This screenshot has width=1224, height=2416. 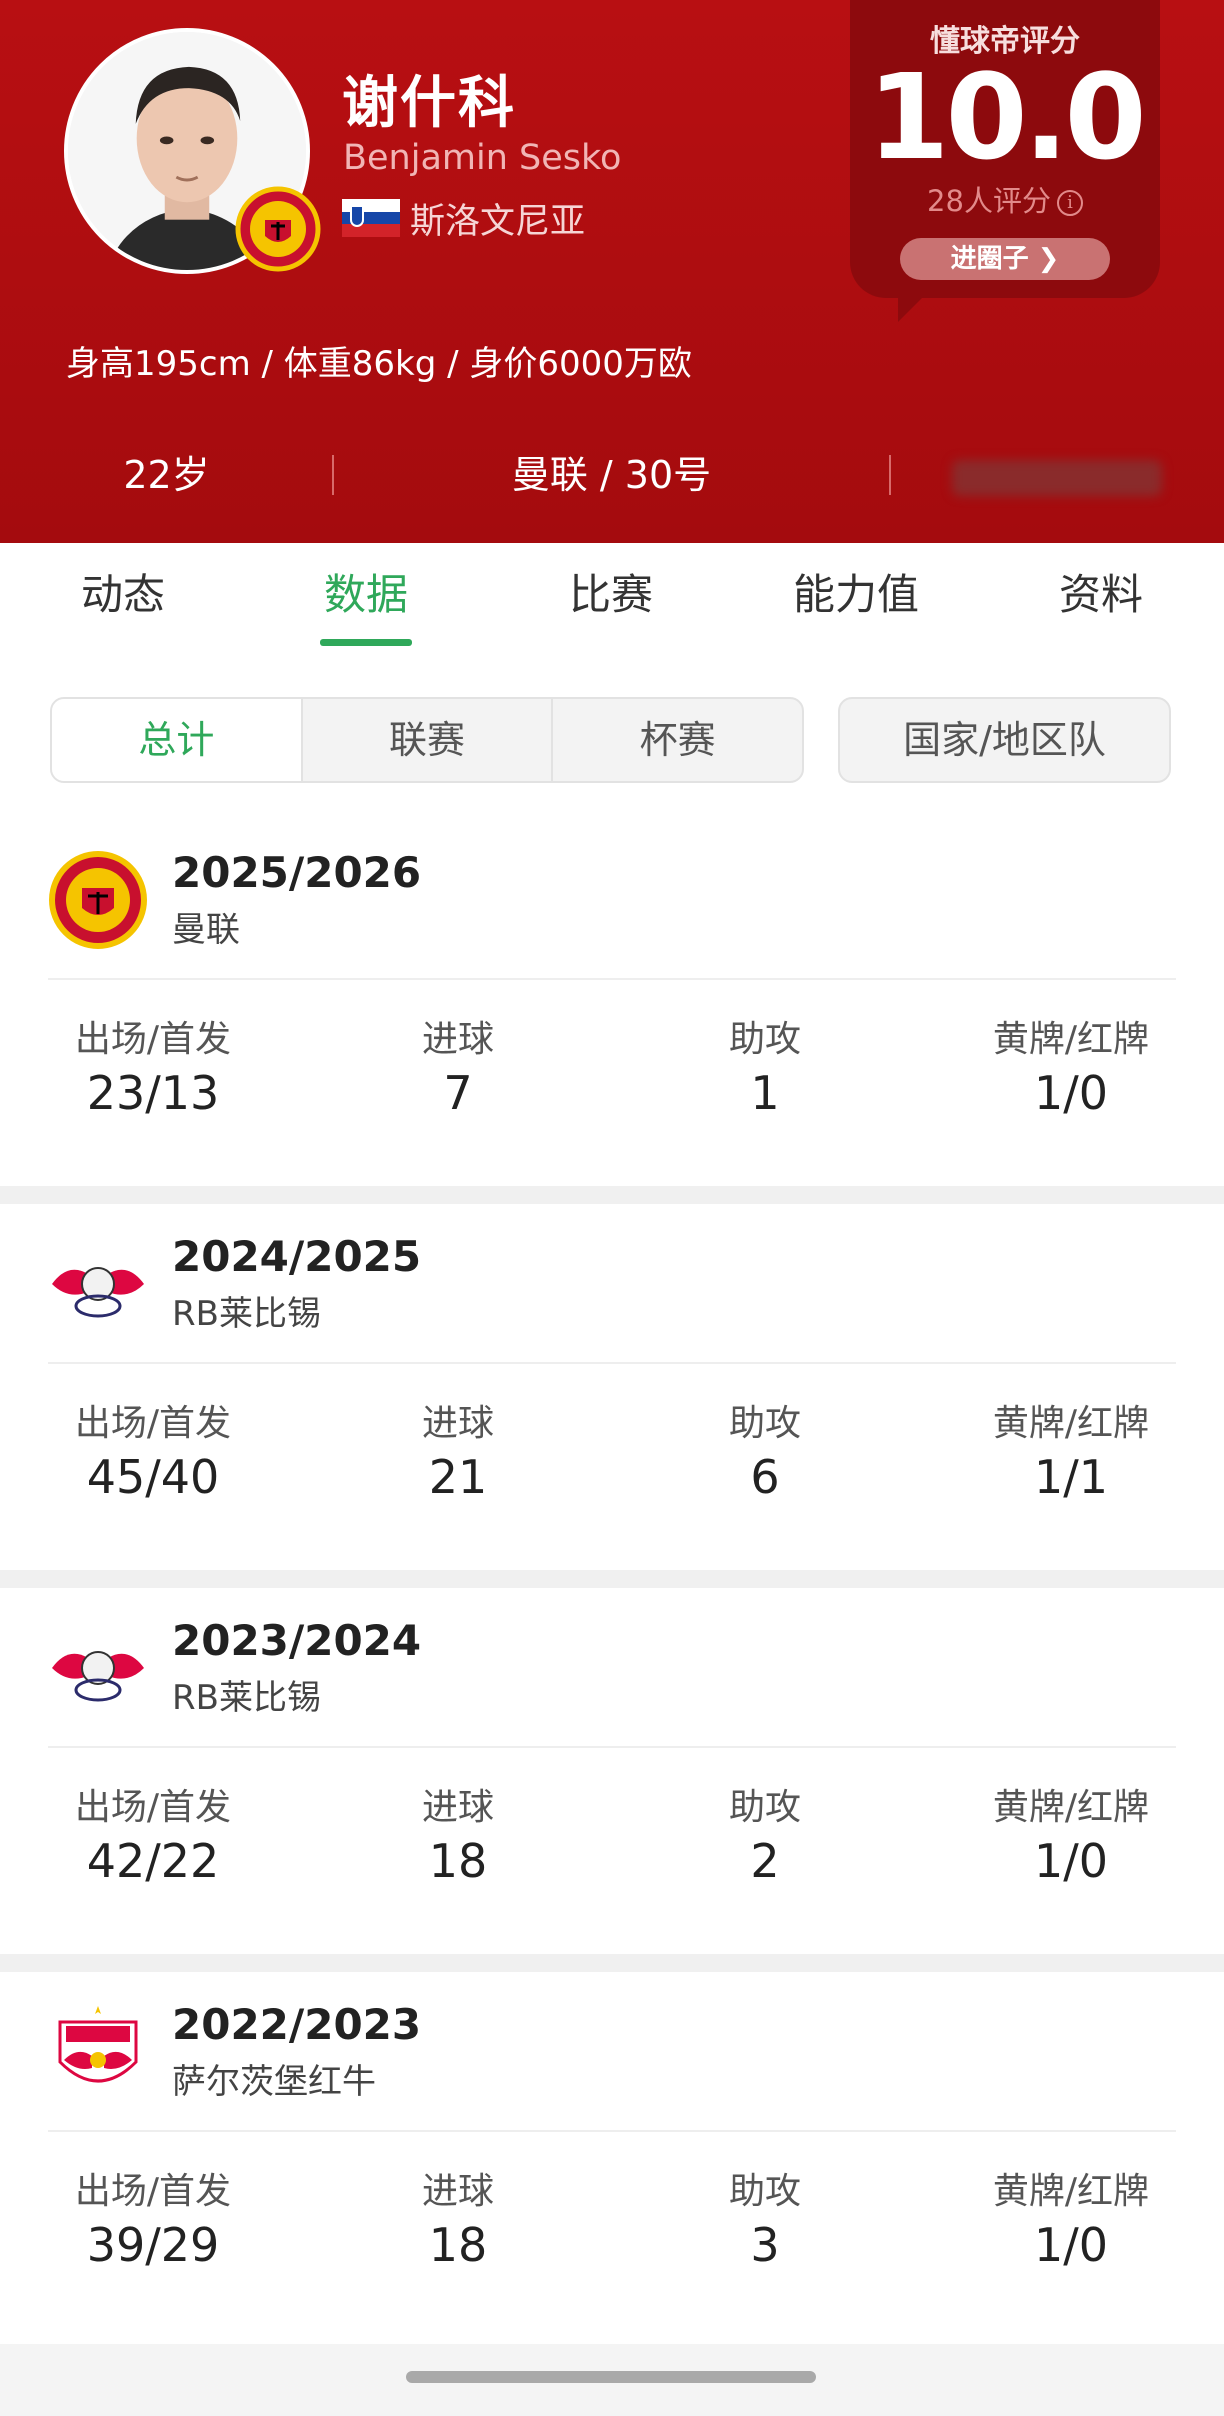 I want to click on club-and-number: 曼联 / 30号, so click(x=611, y=475).